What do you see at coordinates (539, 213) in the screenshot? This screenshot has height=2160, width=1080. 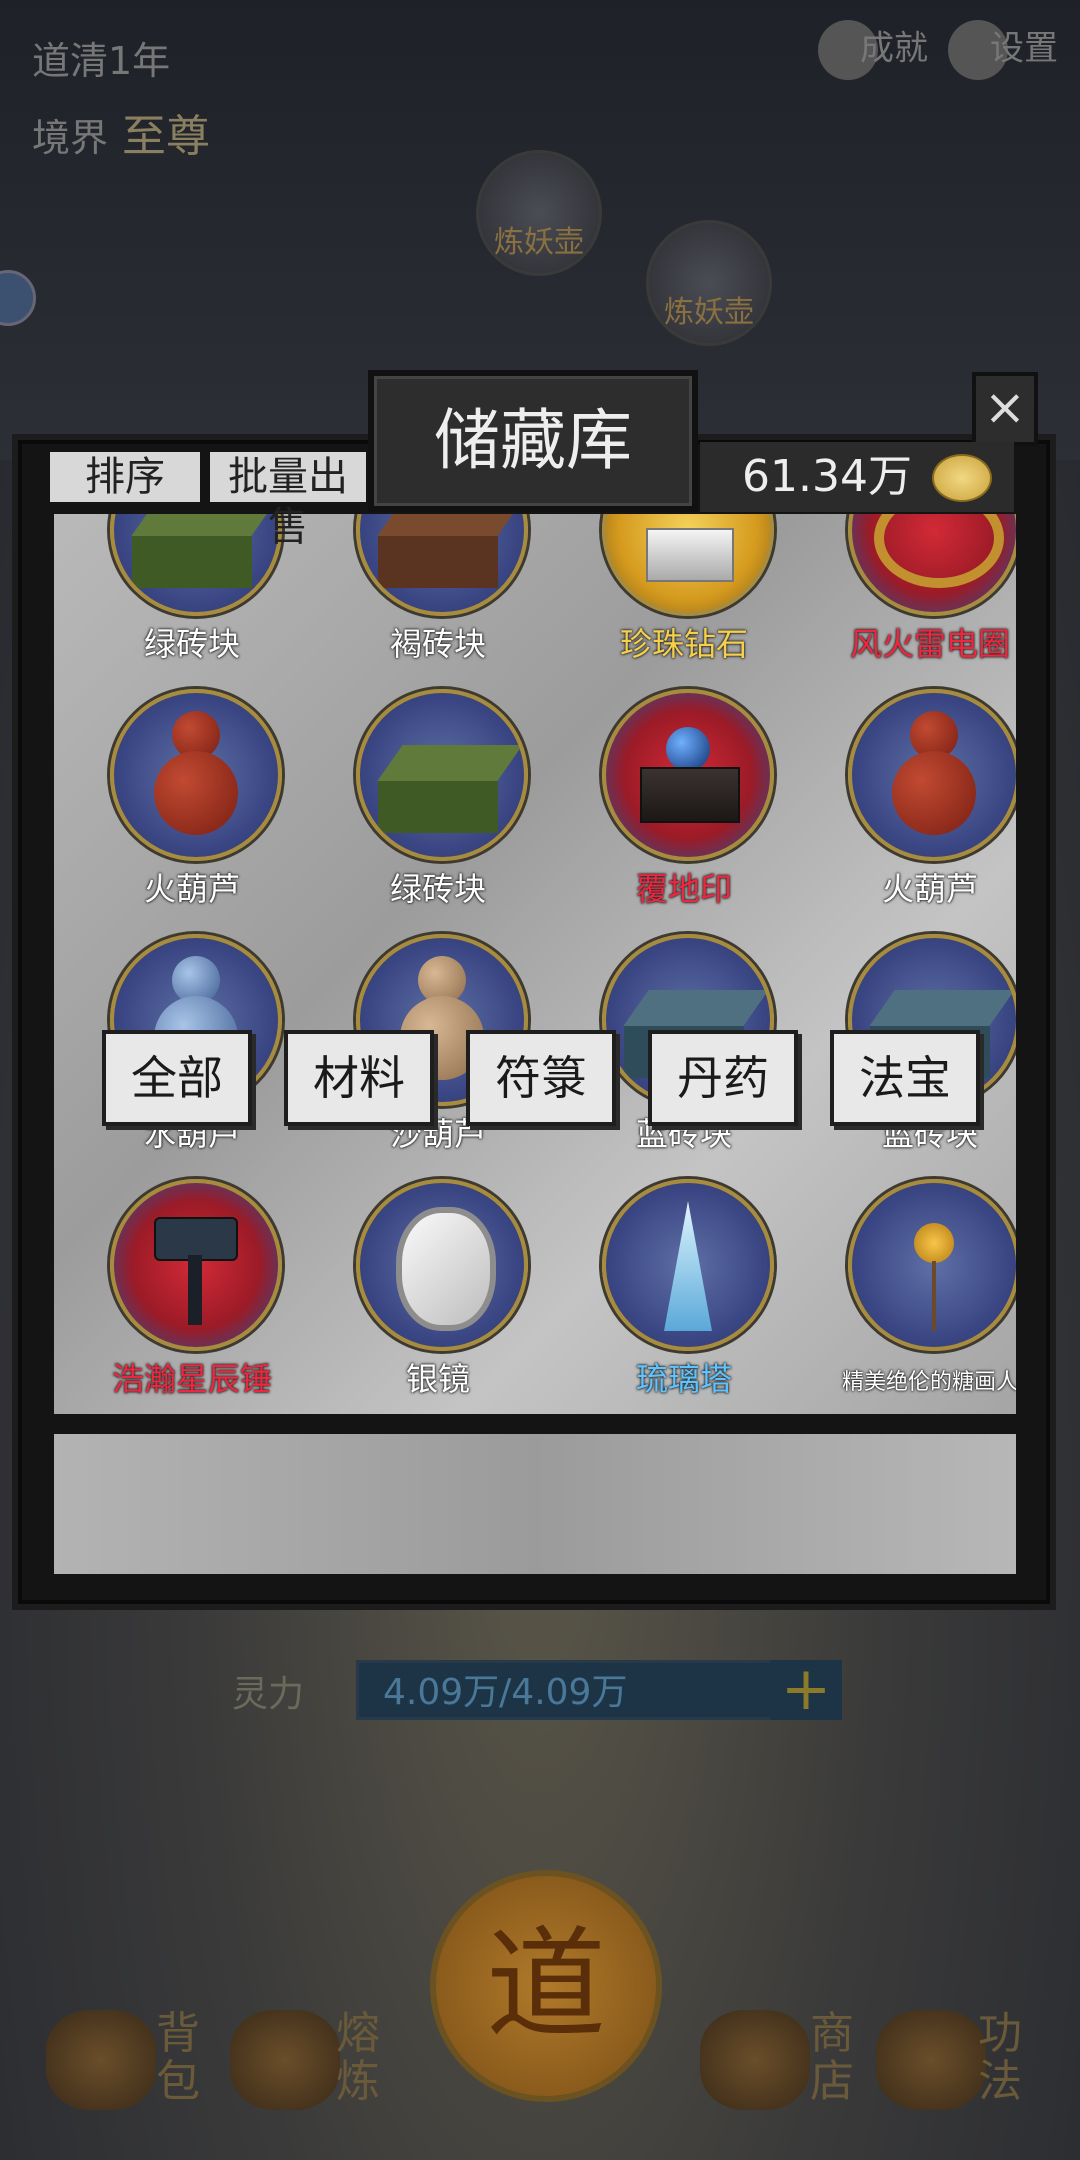 I see `demon-pot-node-1: 炼妖壶` at bounding box center [539, 213].